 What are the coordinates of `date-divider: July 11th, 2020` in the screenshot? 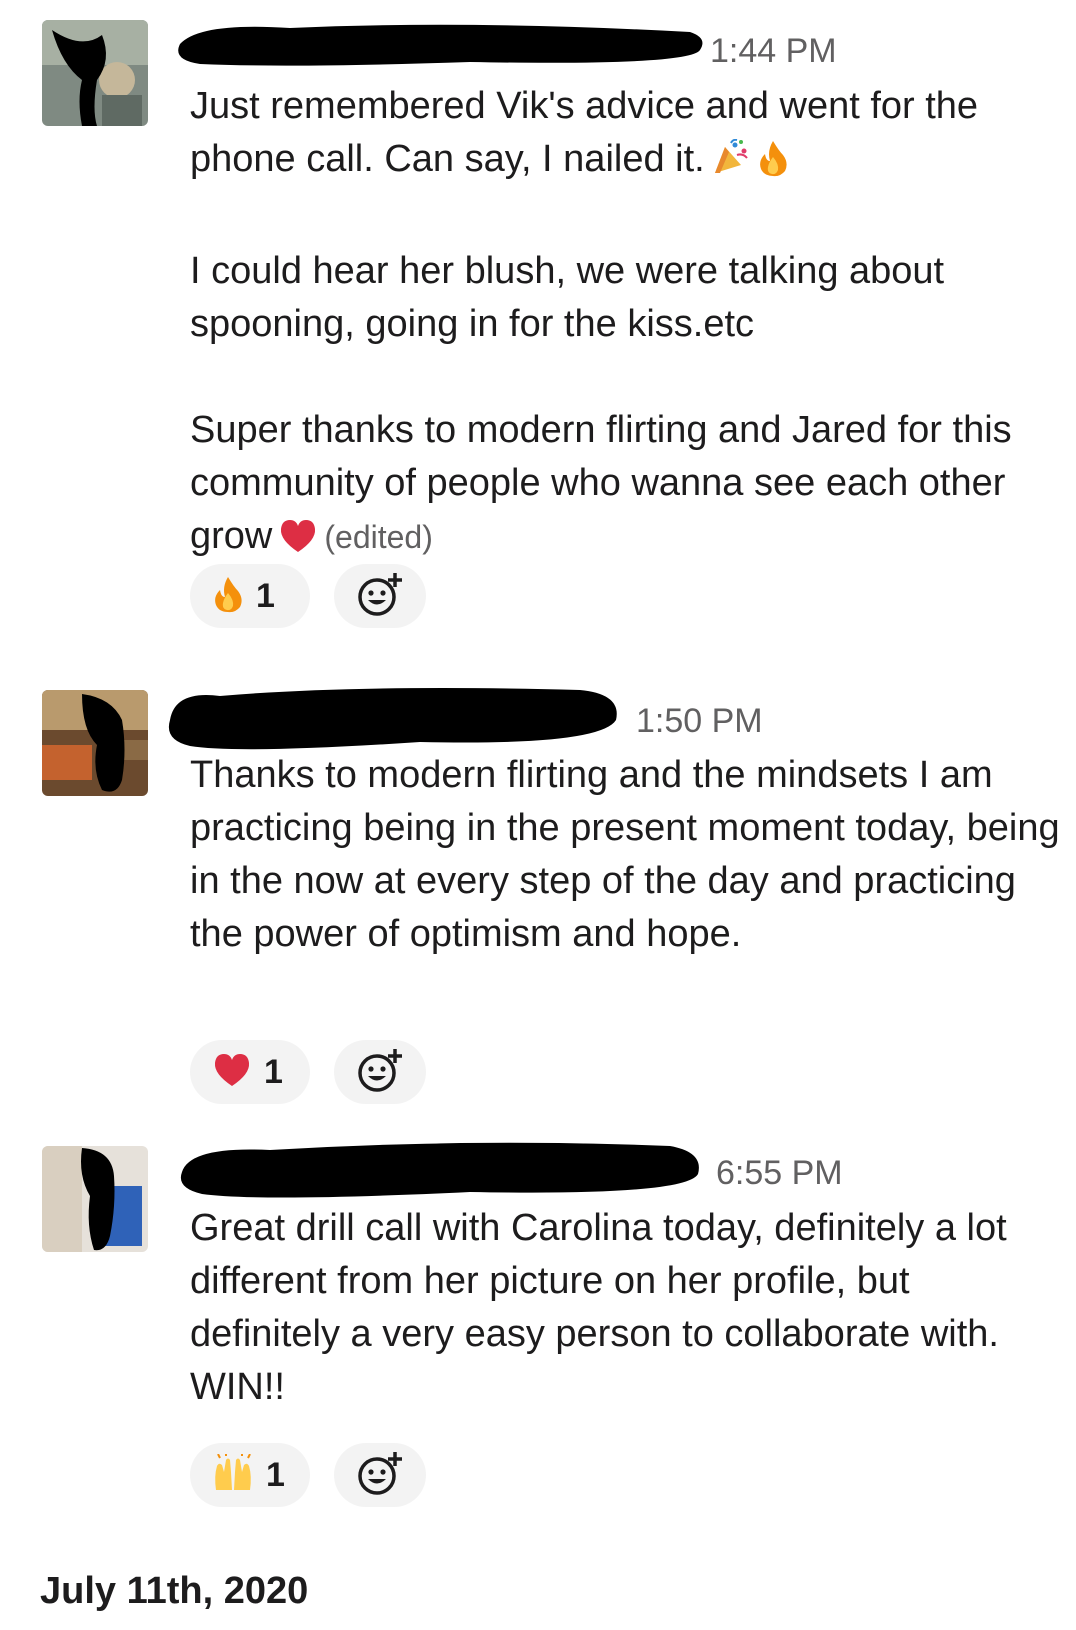 It's located at (174, 1591).